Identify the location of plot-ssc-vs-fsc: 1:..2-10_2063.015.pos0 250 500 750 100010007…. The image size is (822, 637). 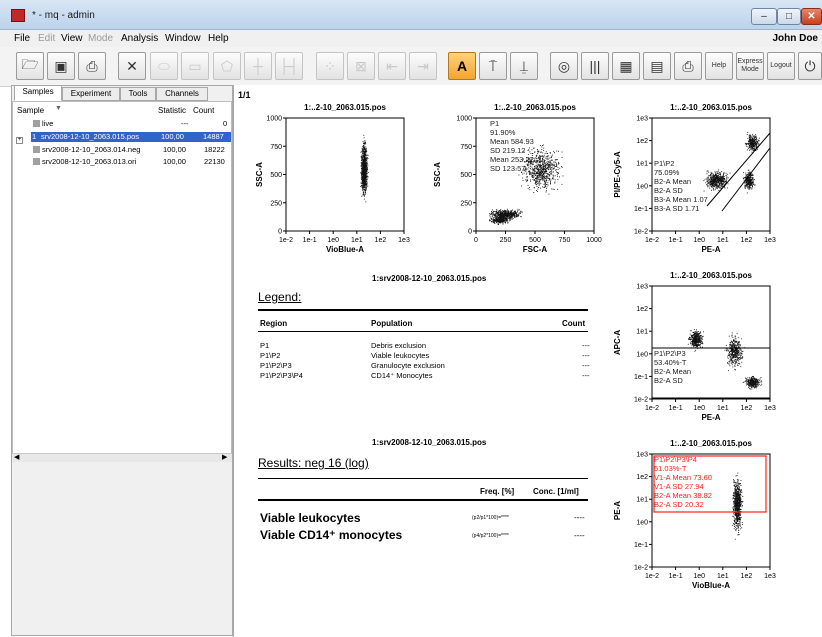
(519, 182).